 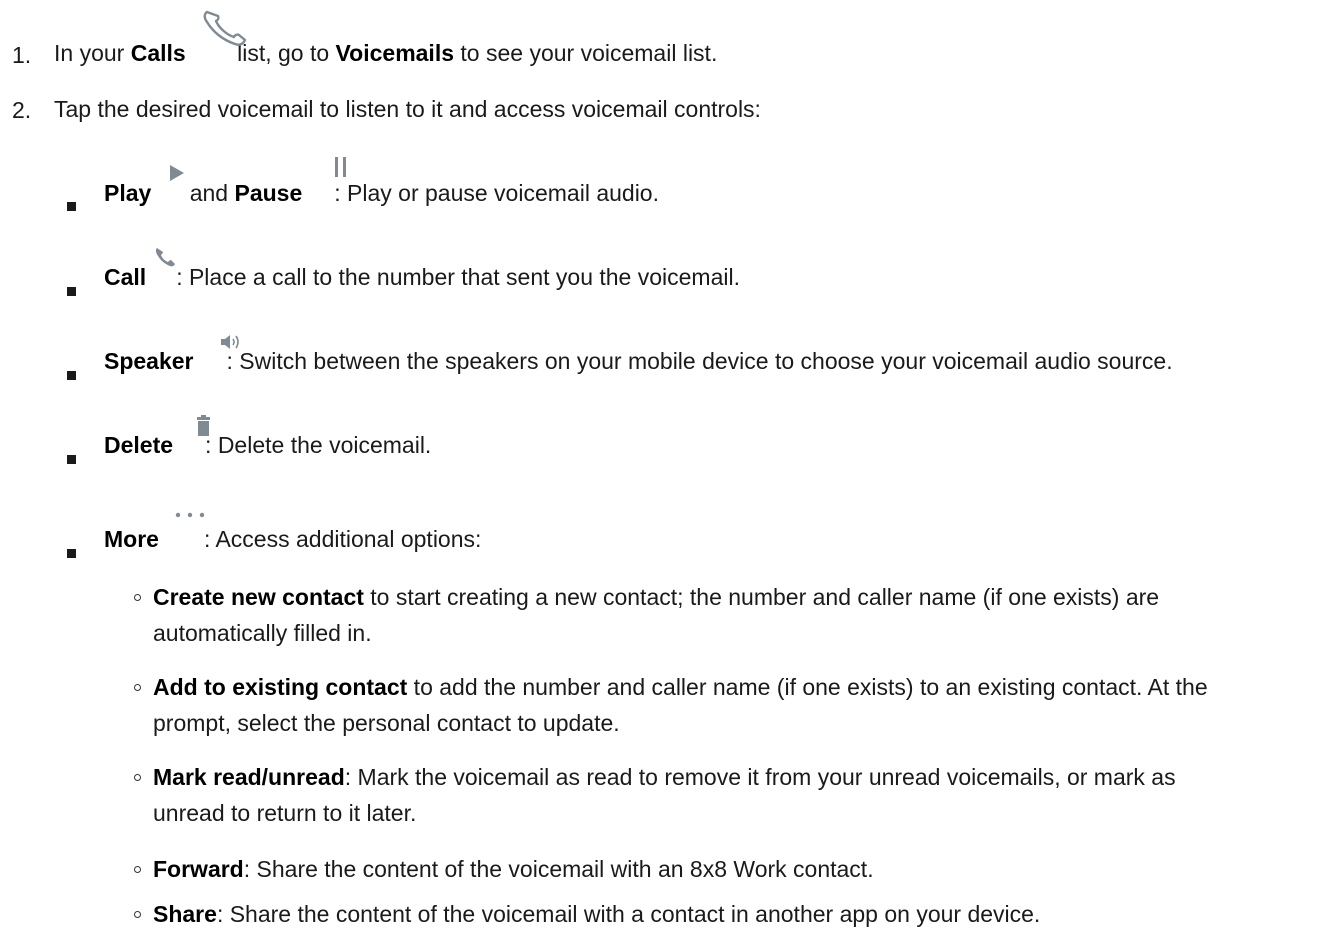 What do you see at coordinates (496, 193) in the screenshot?
I see `play-desc: : Play or pause voicemail audio.` at bounding box center [496, 193].